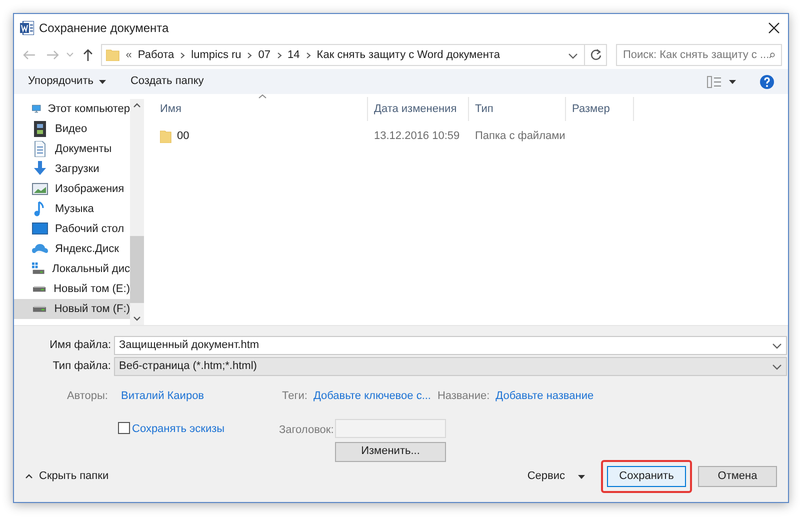 The height and width of the screenshot is (522, 800). What do you see at coordinates (261, 109) in the screenshot?
I see `column-header: Имя` at bounding box center [261, 109].